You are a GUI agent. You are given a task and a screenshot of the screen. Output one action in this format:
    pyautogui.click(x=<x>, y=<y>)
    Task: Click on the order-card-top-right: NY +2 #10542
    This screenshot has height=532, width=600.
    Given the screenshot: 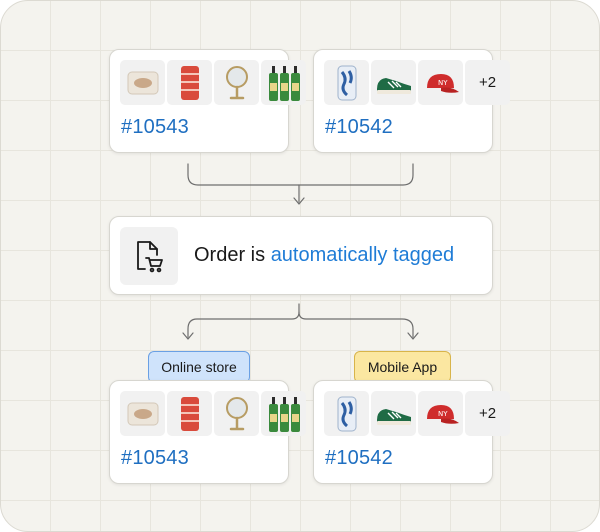 What is the action you would take?
    pyautogui.click(x=411, y=101)
    